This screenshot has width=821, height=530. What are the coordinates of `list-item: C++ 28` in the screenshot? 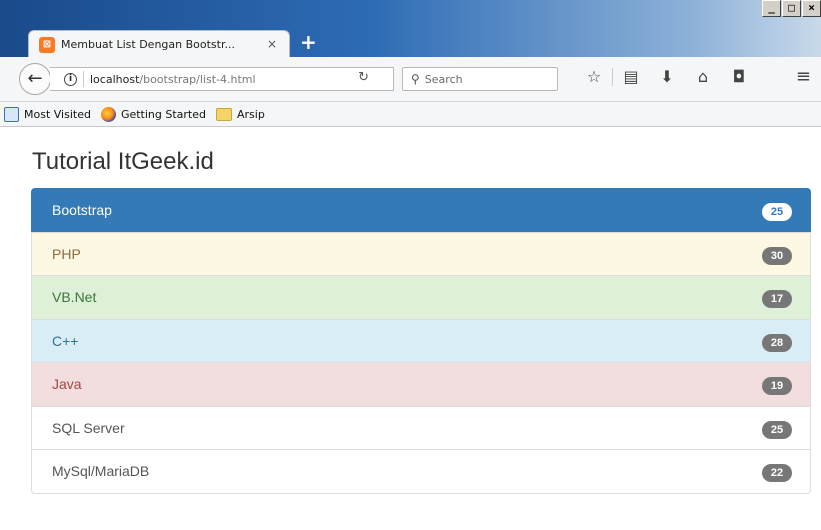 It's located at (421, 340).